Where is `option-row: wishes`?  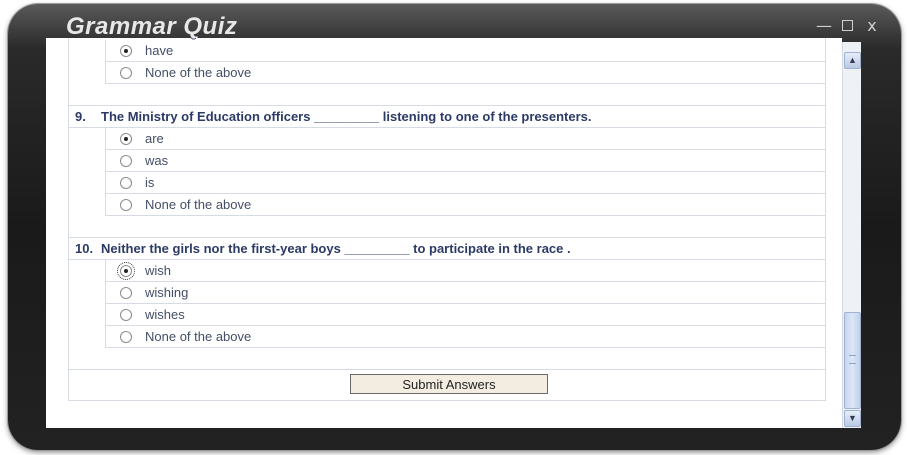 option-row: wishes is located at coordinates (465, 315).